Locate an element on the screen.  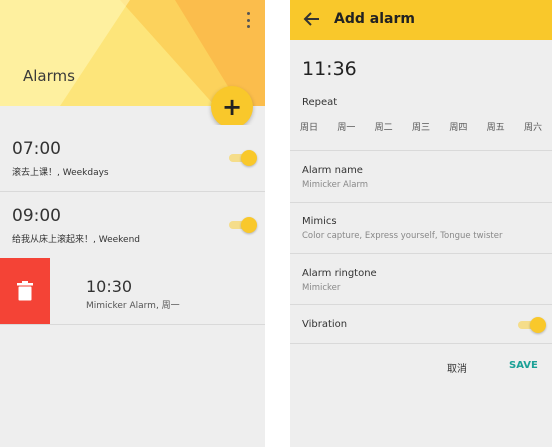
alarm-list-item: 07:00 滚去上课！, Weekdays is located at coordinates (132, 158).